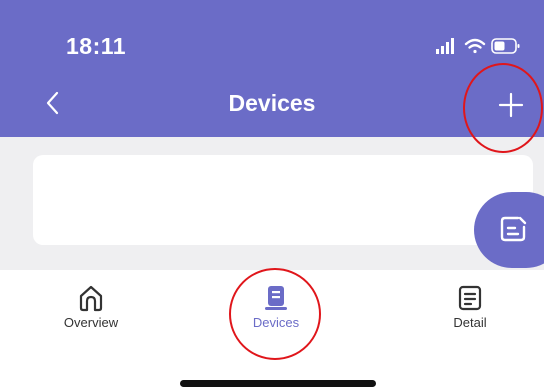  Describe the element at coordinates (96, 46) in the screenshot. I see `status-time: 18:11` at that location.